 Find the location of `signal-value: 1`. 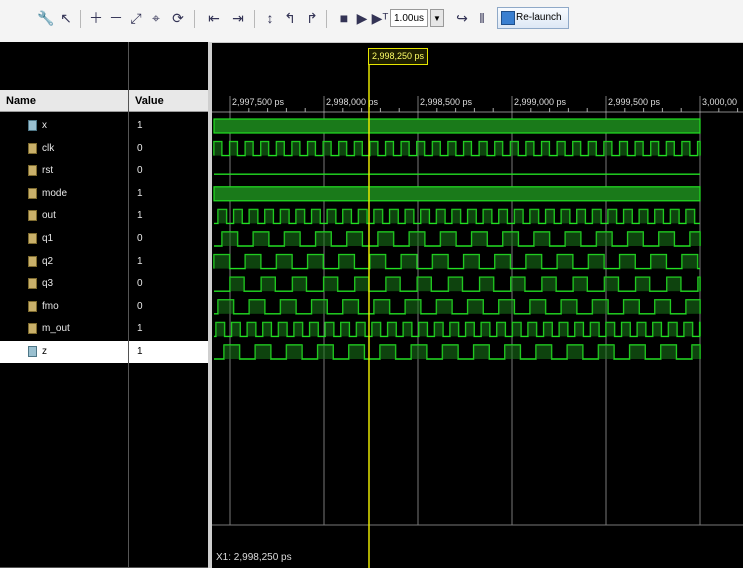

signal-value: 1 is located at coordinates (140, 261).